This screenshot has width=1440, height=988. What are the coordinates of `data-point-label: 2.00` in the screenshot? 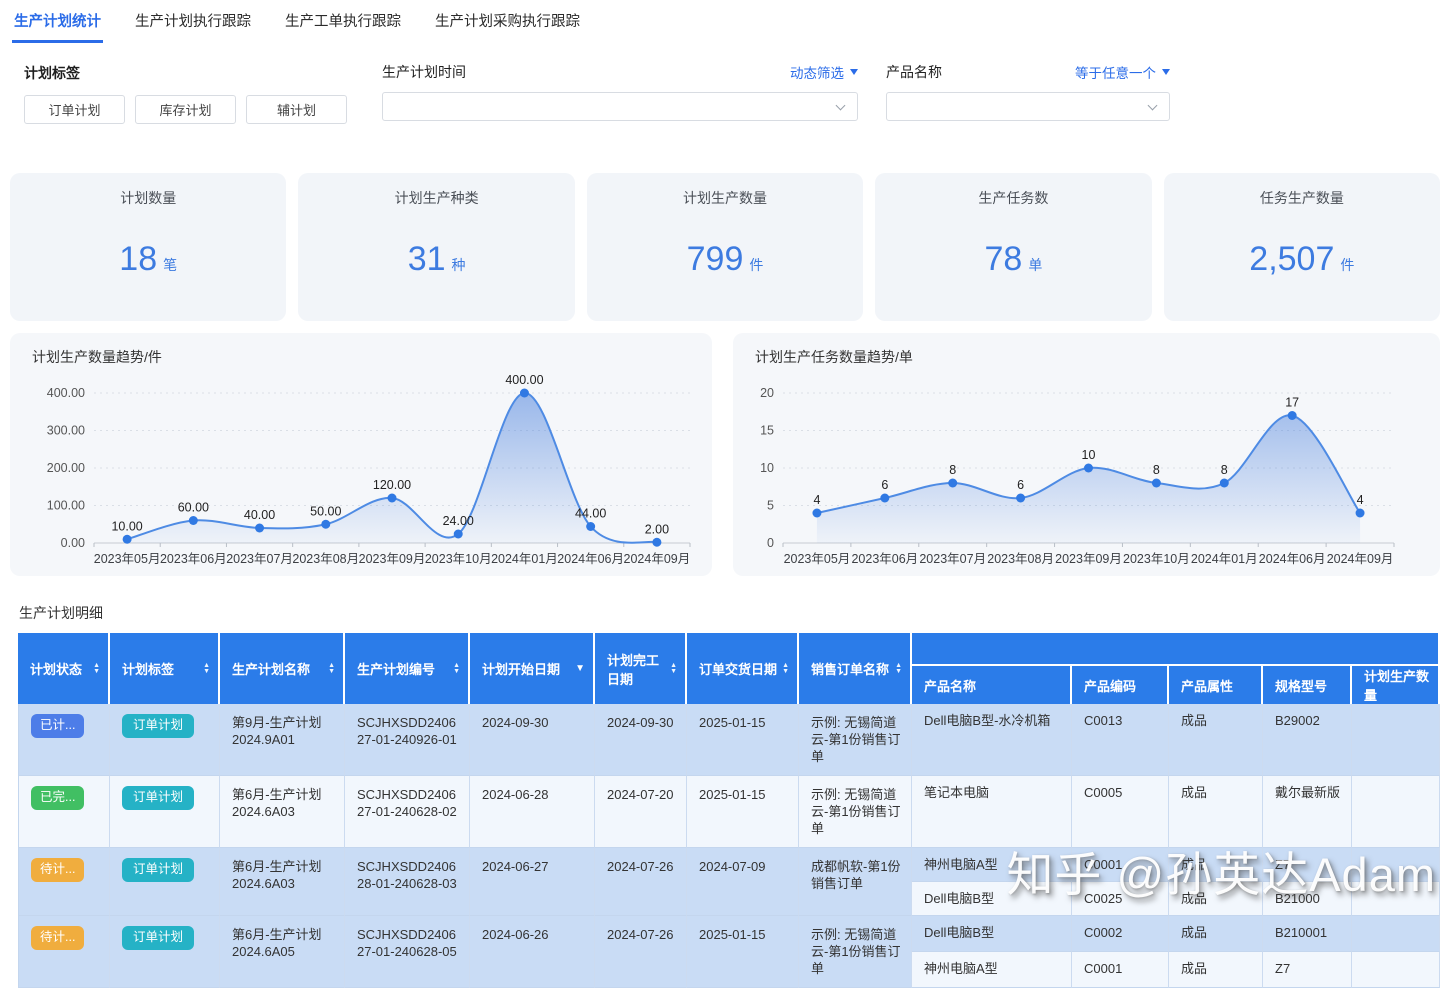 It's located at (657, 529).